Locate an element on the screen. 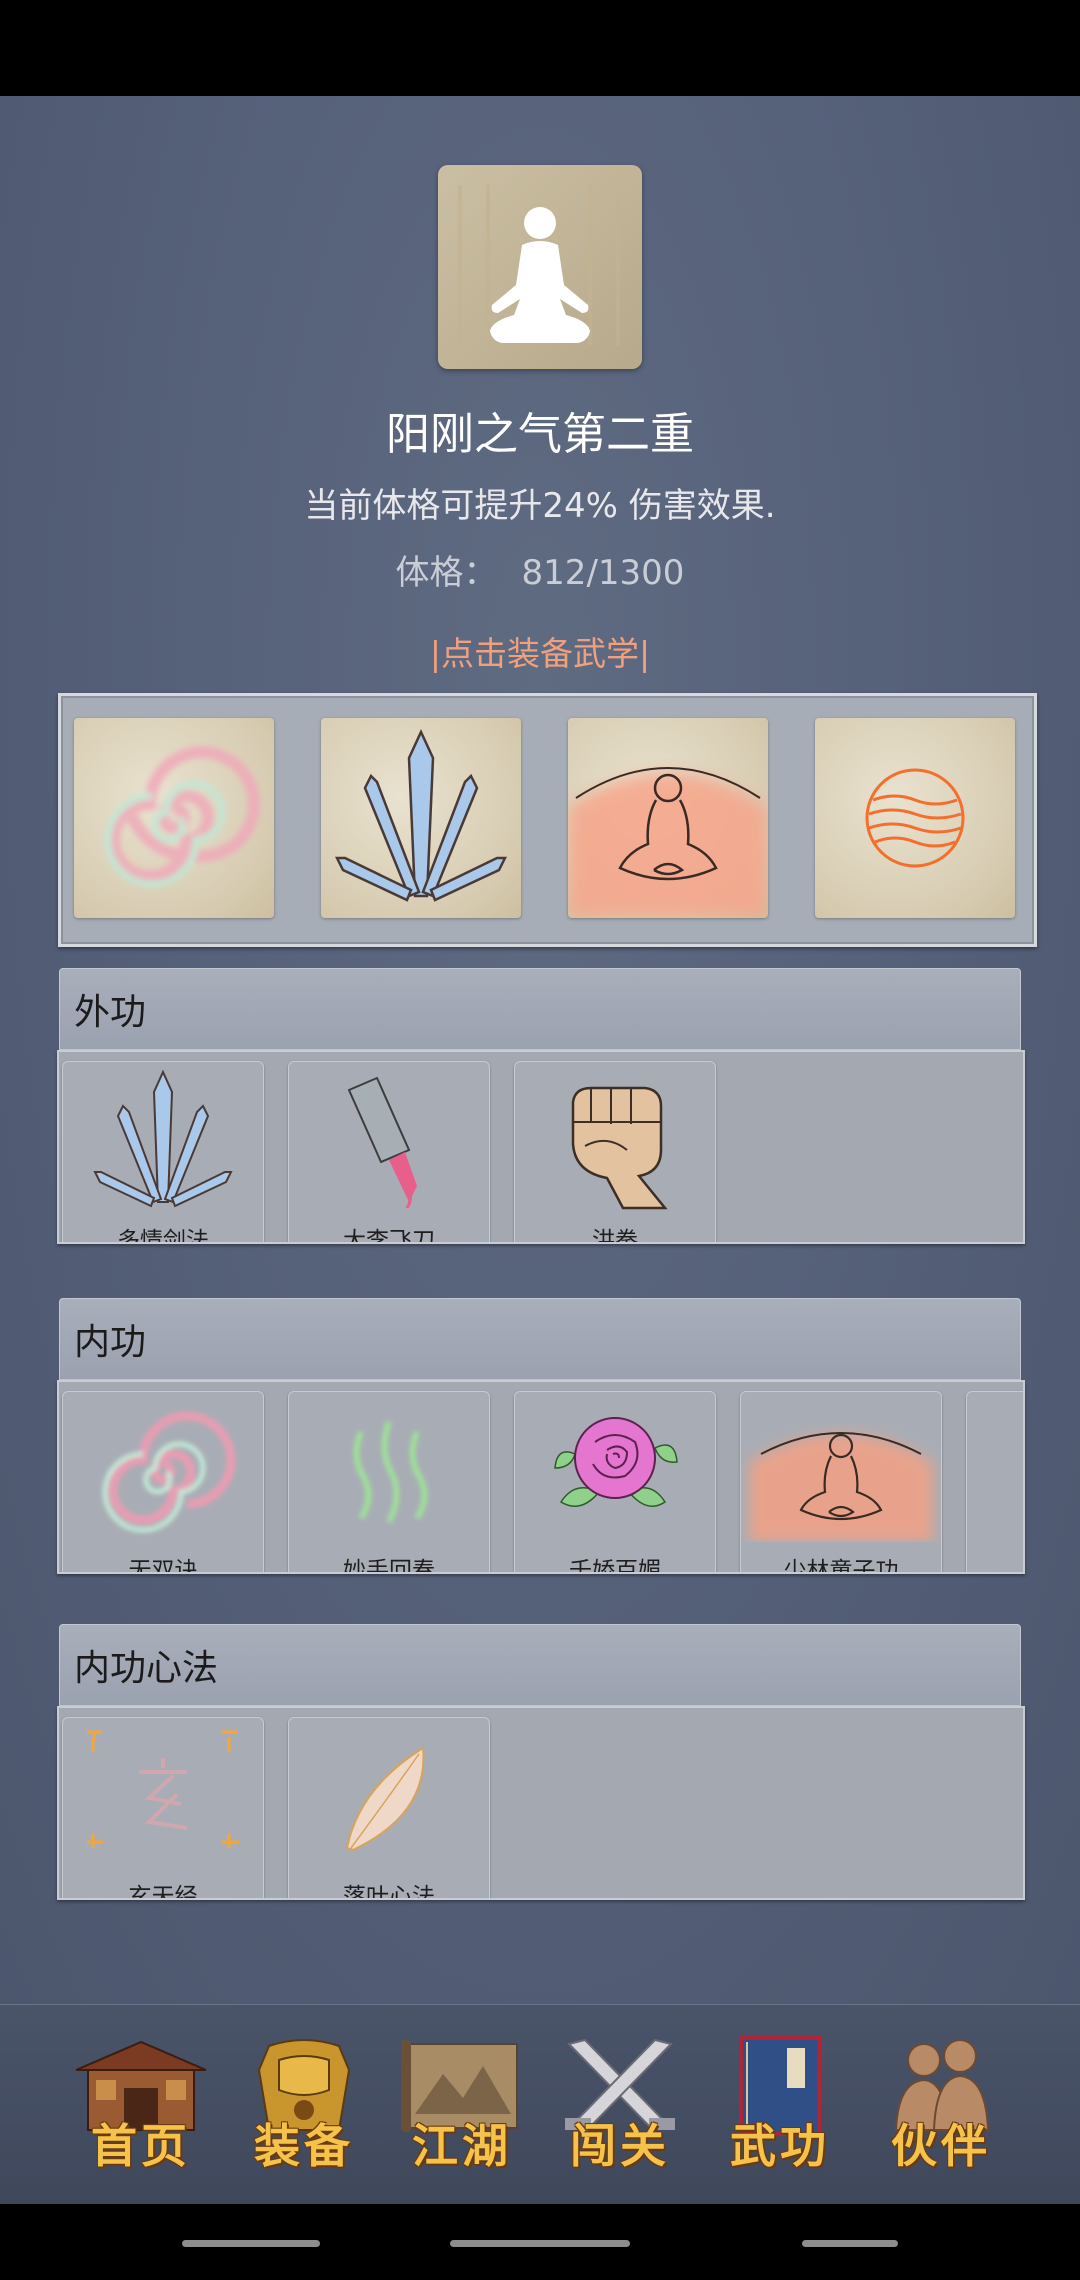 Image resolution: width=1080 pixels, height=2280 pixels. skill-list: 无双诀 妙手回春 千娇百媚 少林童子功 is located at coordinates (541, 1477).